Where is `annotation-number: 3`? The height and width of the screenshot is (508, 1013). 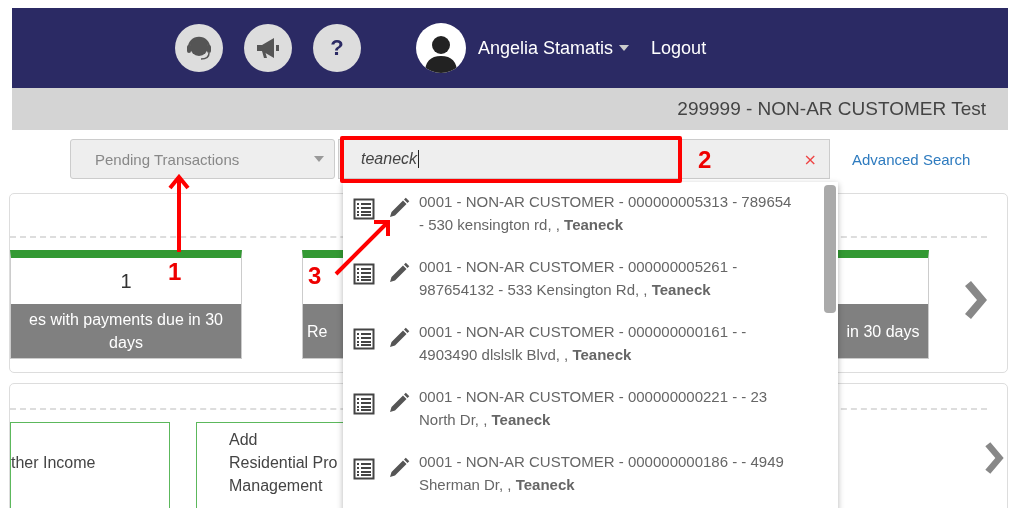
annotation-number: 3 is located at coordinates (315, 276).